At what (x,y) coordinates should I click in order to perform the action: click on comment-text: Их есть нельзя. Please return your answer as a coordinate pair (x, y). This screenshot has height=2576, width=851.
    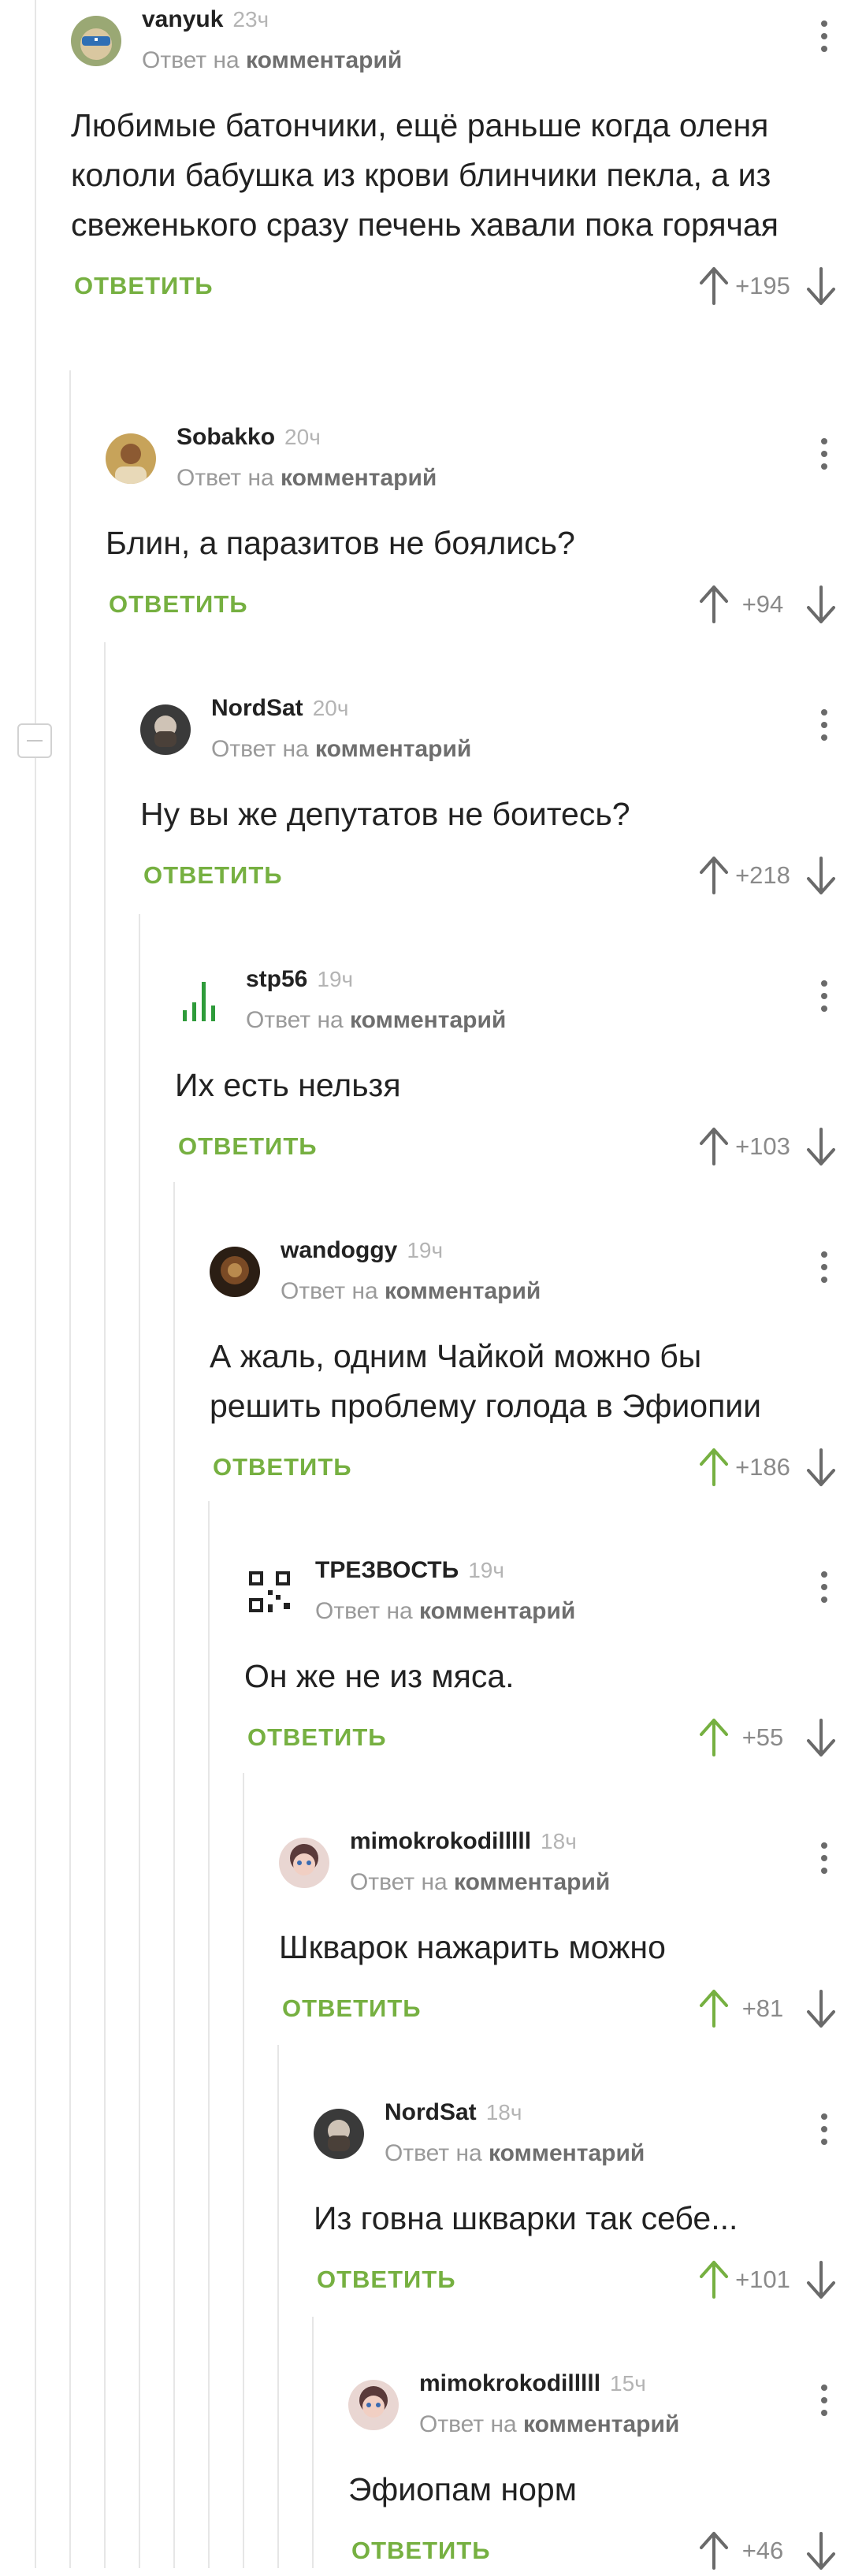
    Looking at the image, I should click on (288, 1085).